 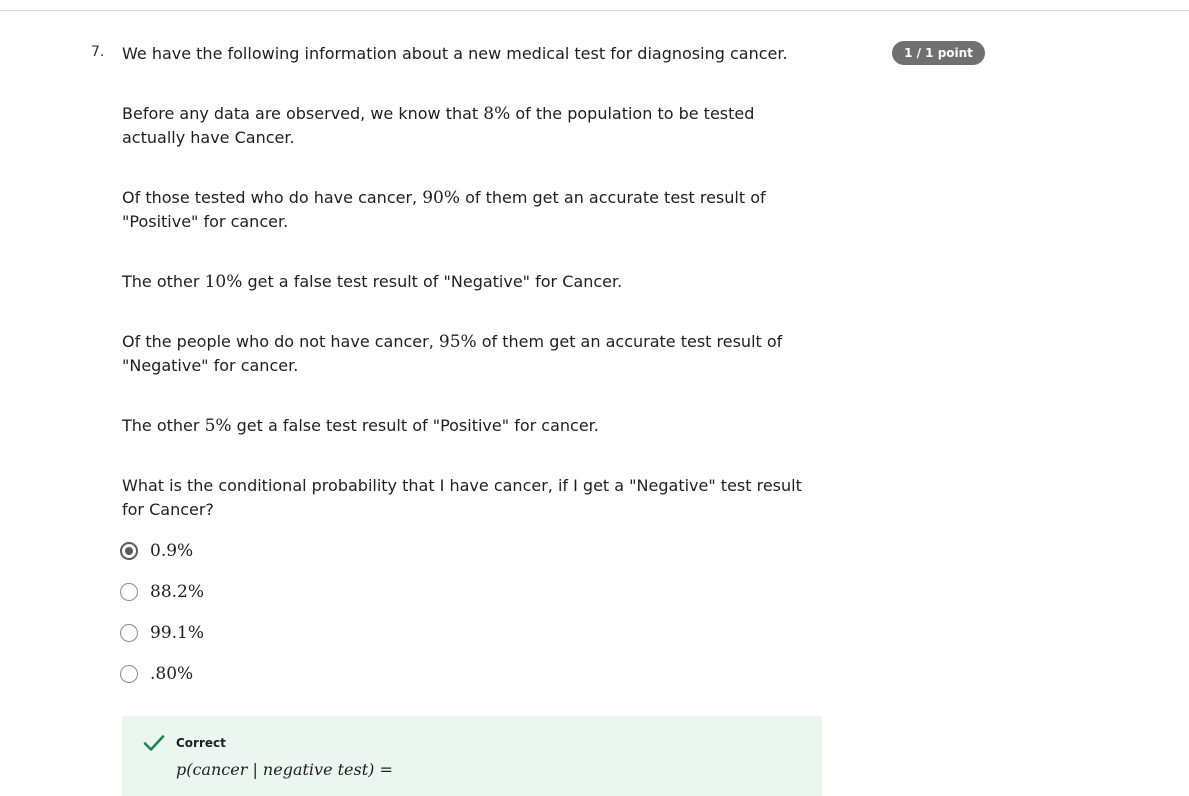 I want to click on option-label: .80%, so click(x=172, y=674).